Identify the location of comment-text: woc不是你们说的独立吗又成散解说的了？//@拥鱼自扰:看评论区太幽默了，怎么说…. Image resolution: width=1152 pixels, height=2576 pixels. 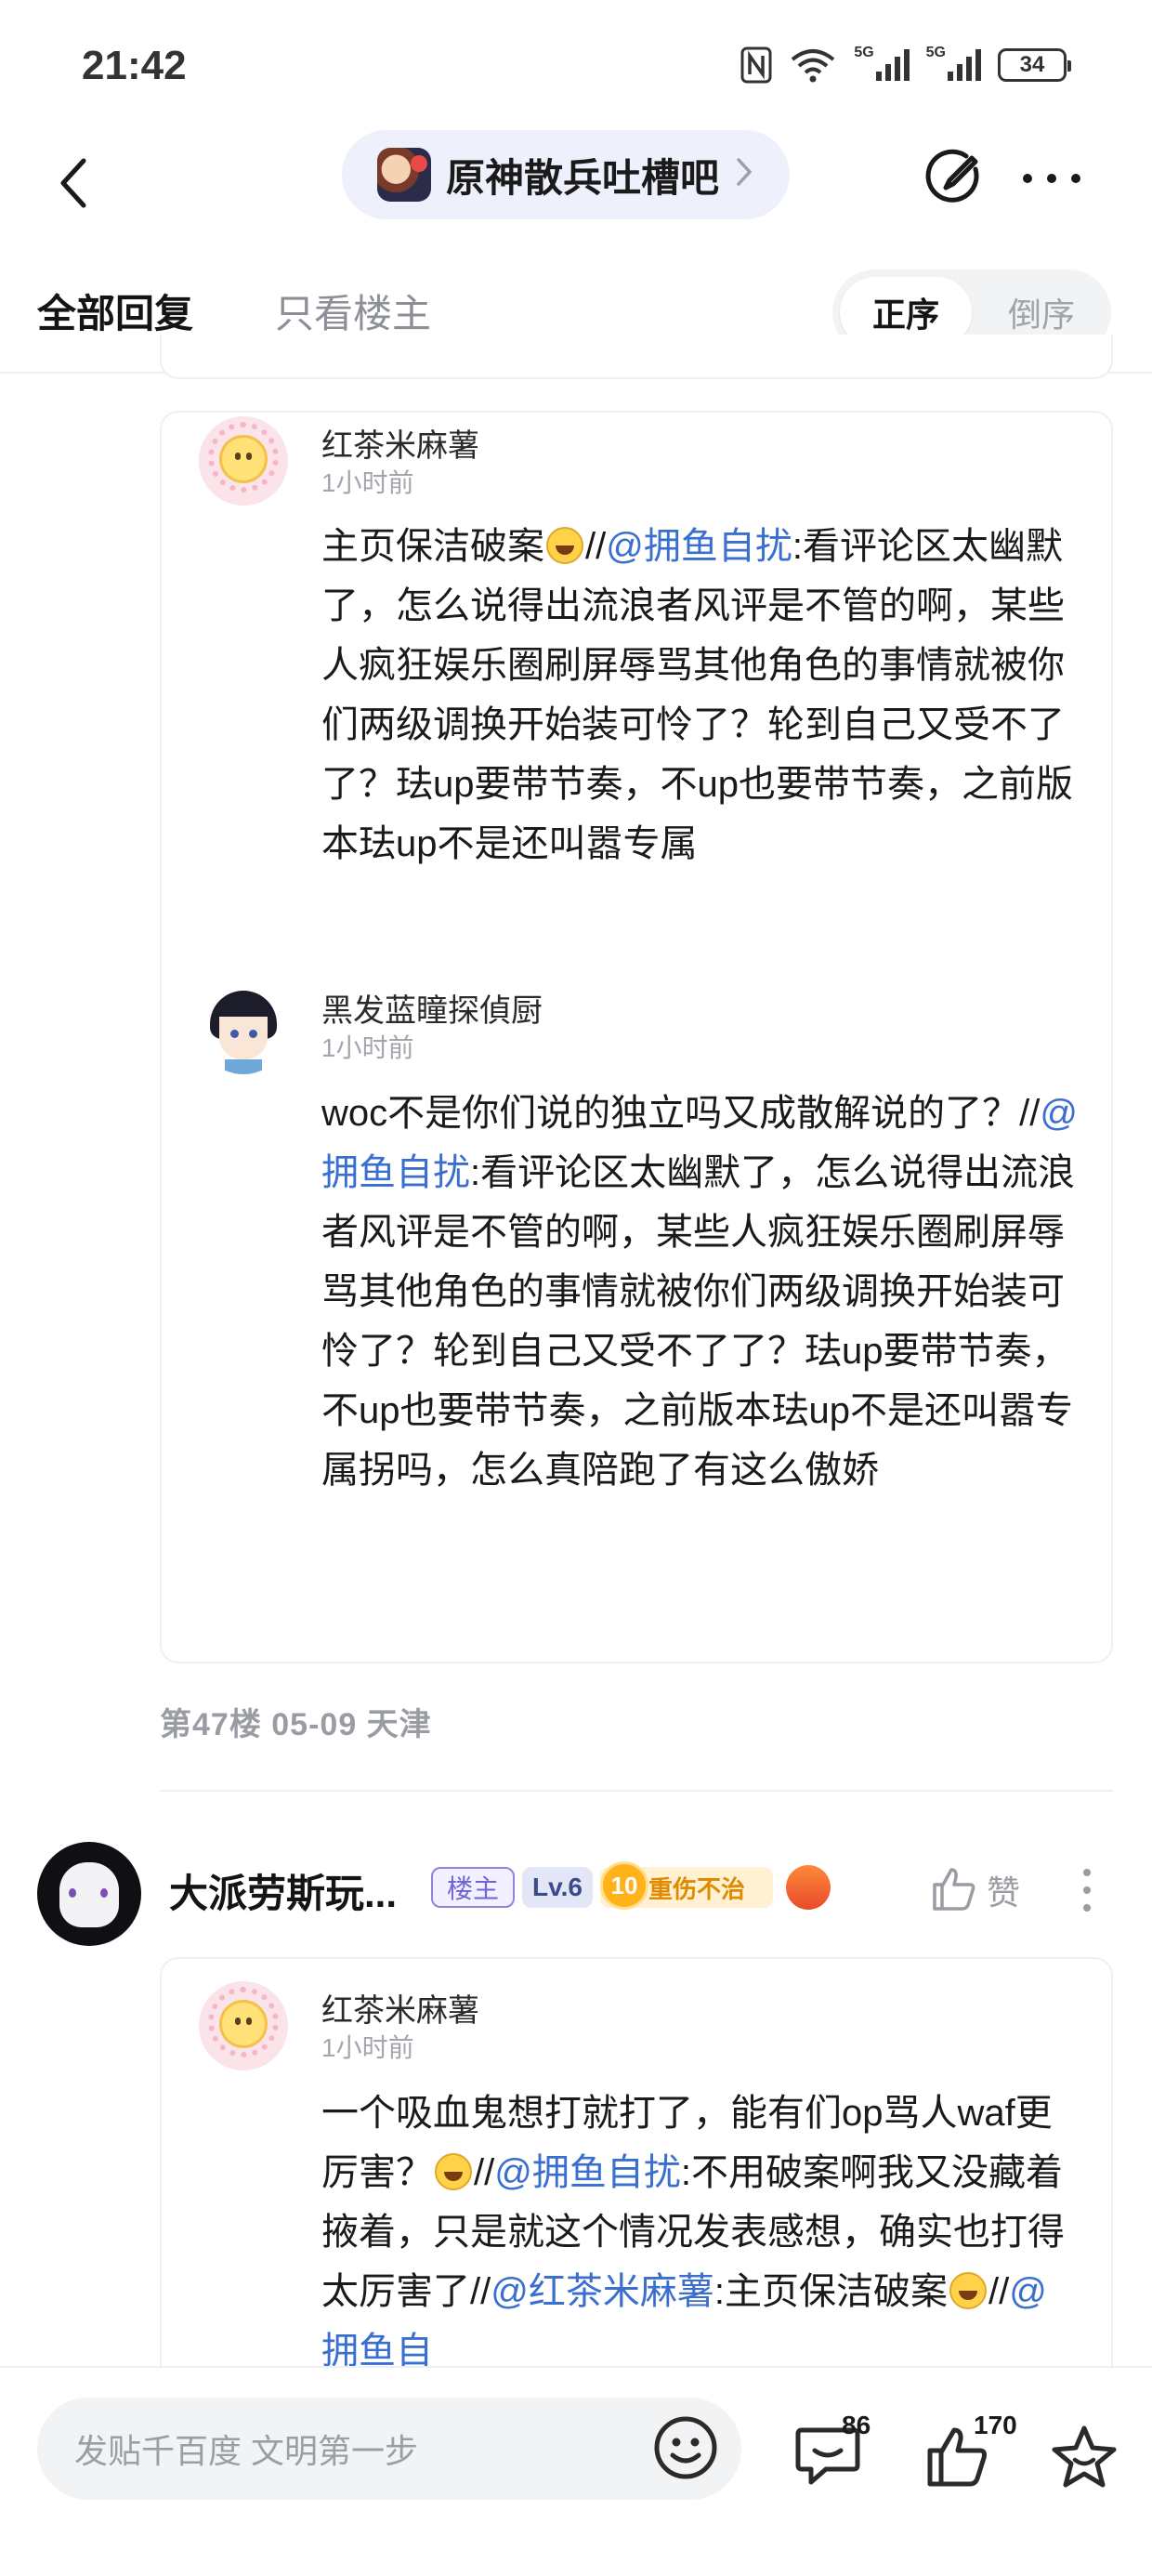
(702, 1292).